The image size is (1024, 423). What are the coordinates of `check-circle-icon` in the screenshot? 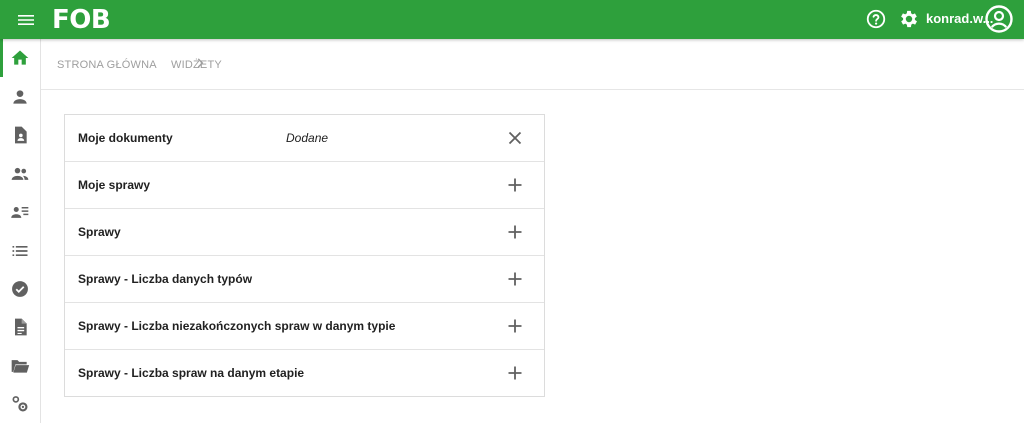 It's located at (20, 289).